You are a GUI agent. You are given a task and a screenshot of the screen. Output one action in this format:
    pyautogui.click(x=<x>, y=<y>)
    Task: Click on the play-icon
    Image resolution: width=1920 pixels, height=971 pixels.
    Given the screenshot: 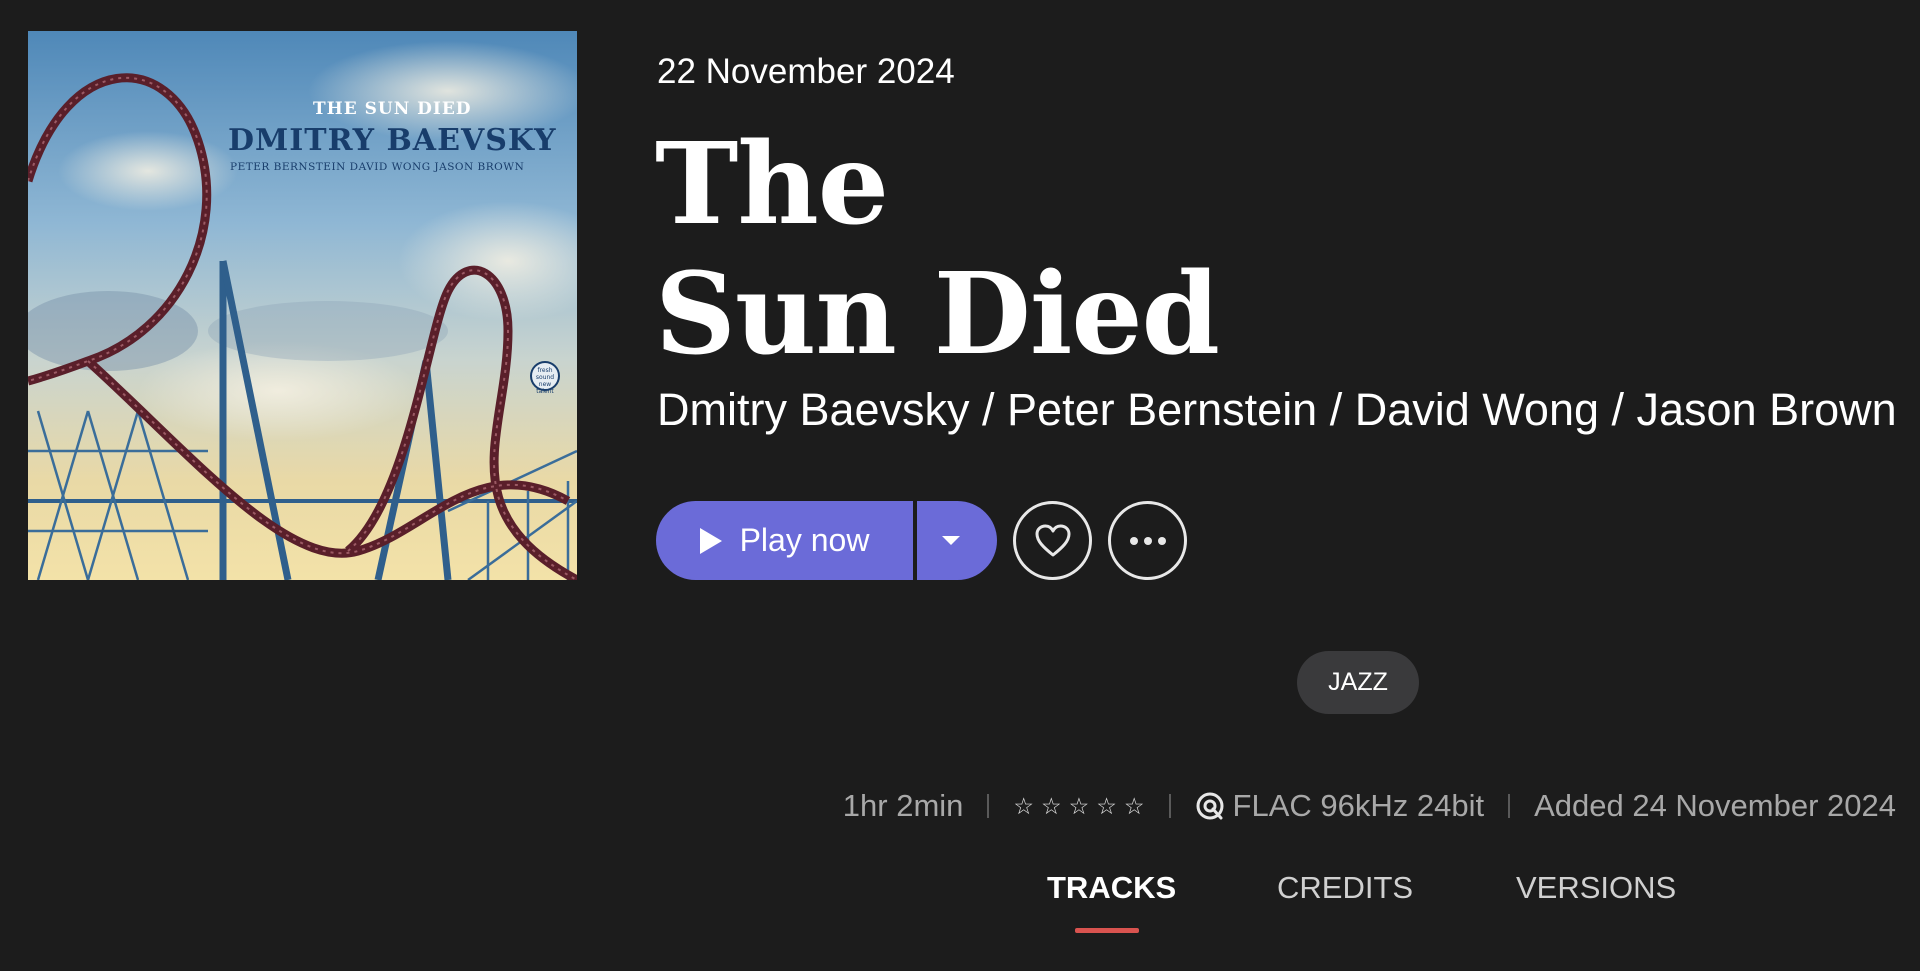 What is the action you would take?
    pyautogui.click(x=710, y=540)
    